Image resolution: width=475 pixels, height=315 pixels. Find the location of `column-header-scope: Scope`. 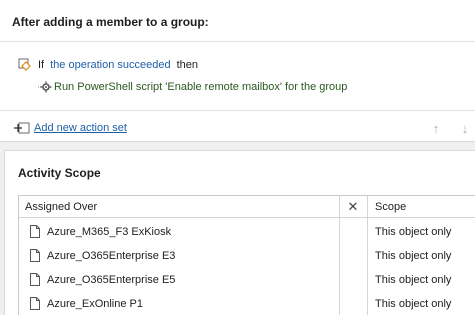

column-header-scope: Scope is located at coordinates (390, 207).